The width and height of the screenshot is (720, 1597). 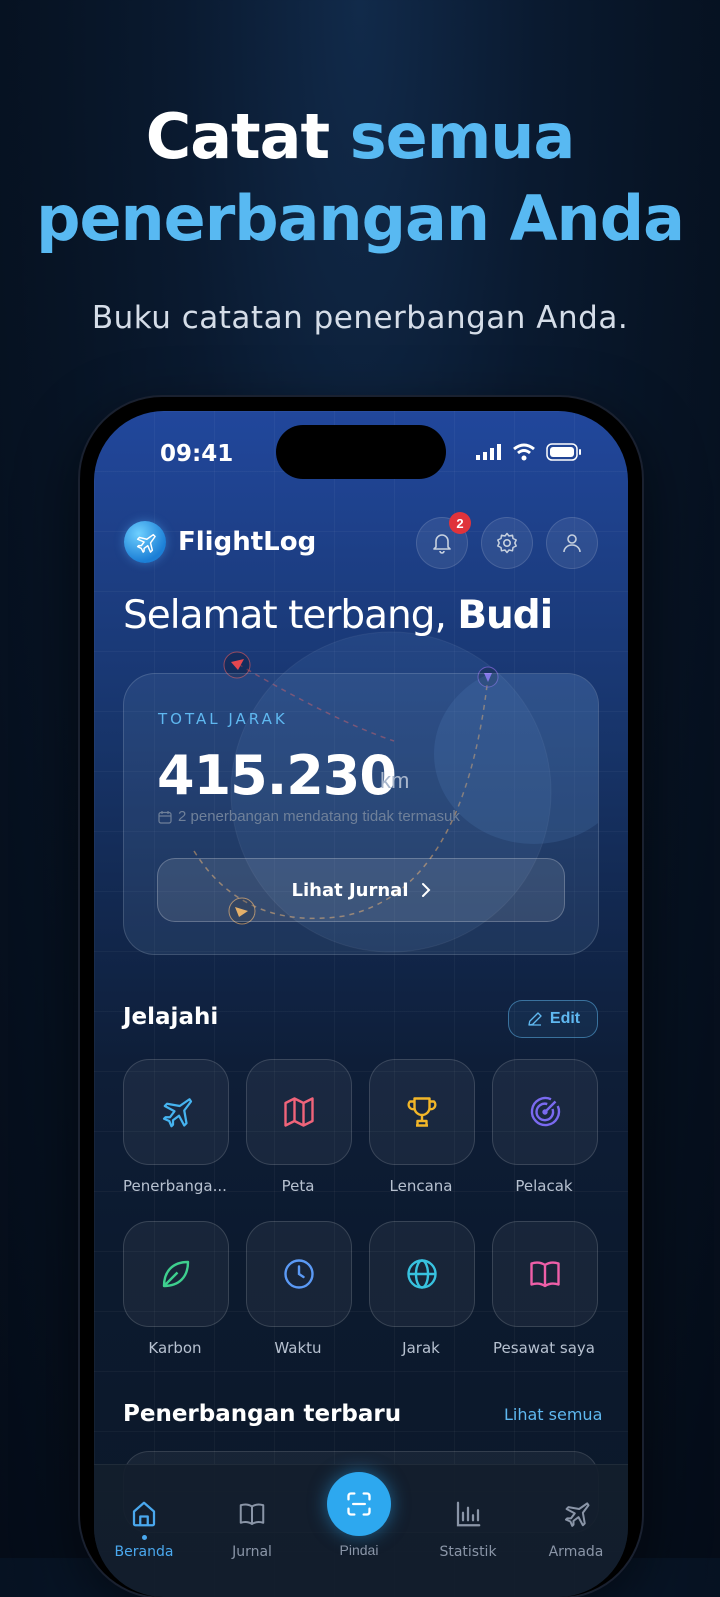 What do you see at coordinates (298, 1348) in the screenshot?
I see `explore-tile-label: Waktu` at bounding box center [298, 1348].